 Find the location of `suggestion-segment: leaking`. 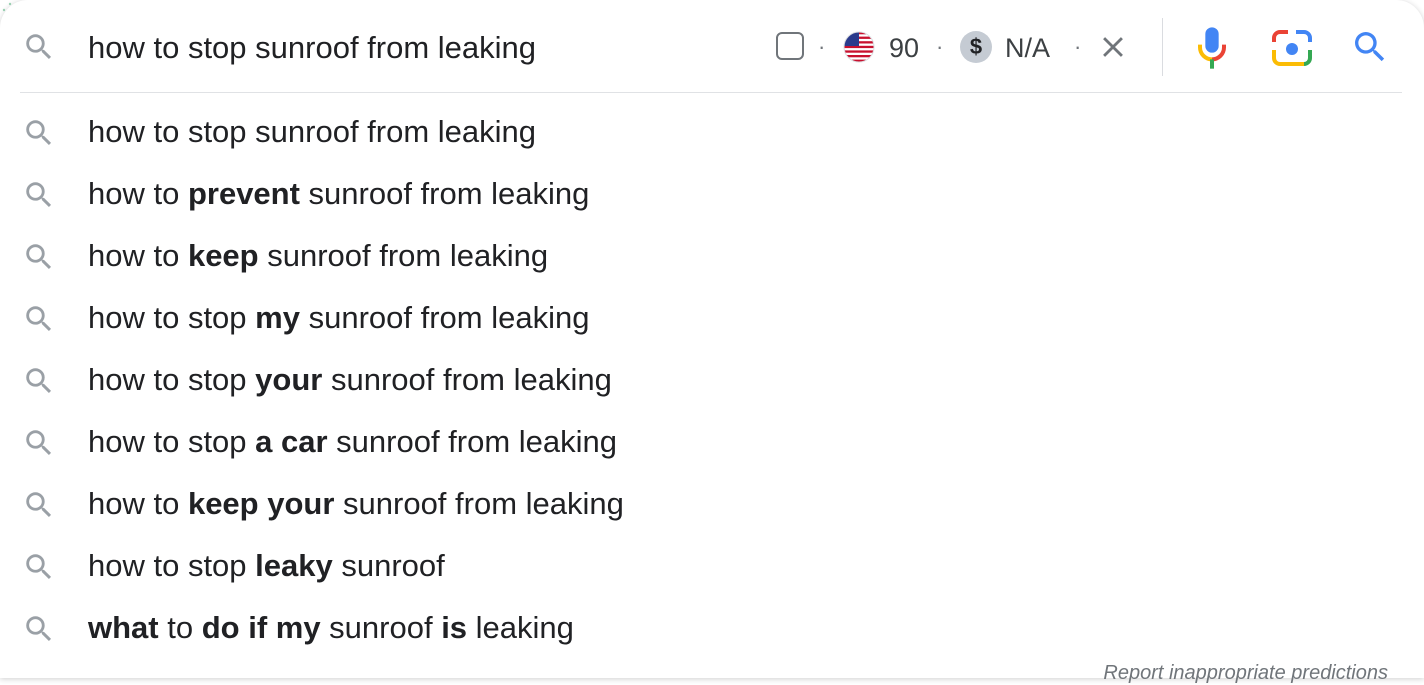

suggestion-segment: leaking is located at coordinates (520, 627).